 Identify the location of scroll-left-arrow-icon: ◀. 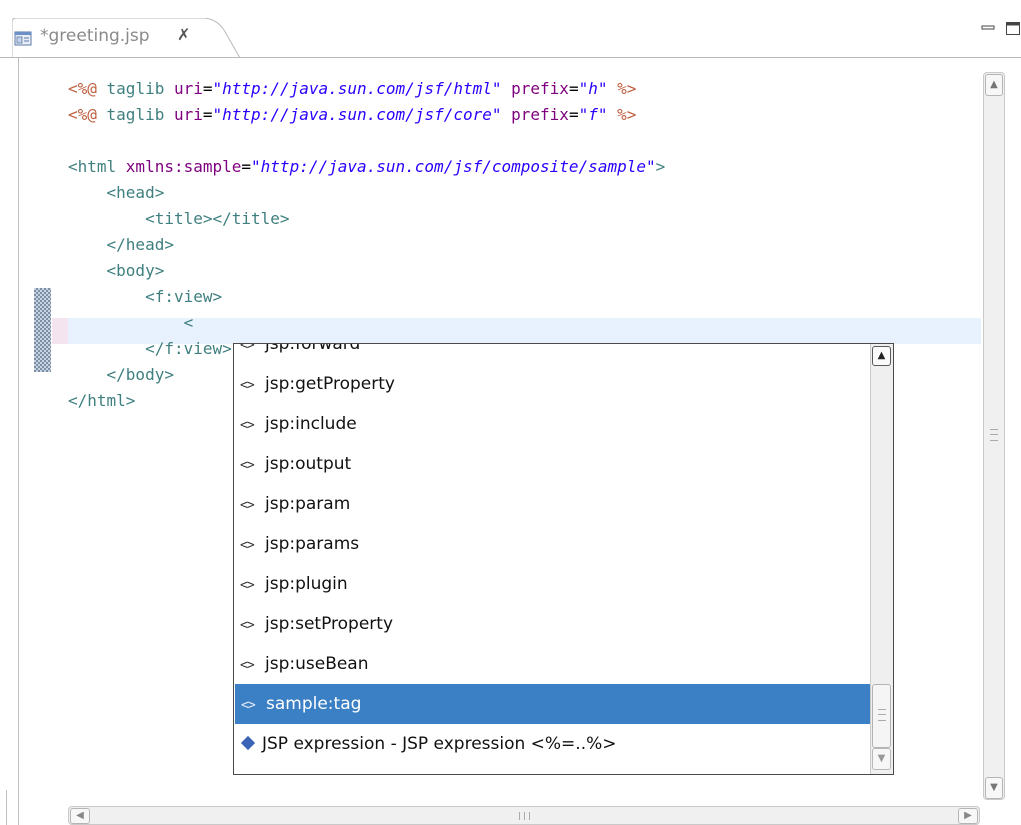
(80, 816).